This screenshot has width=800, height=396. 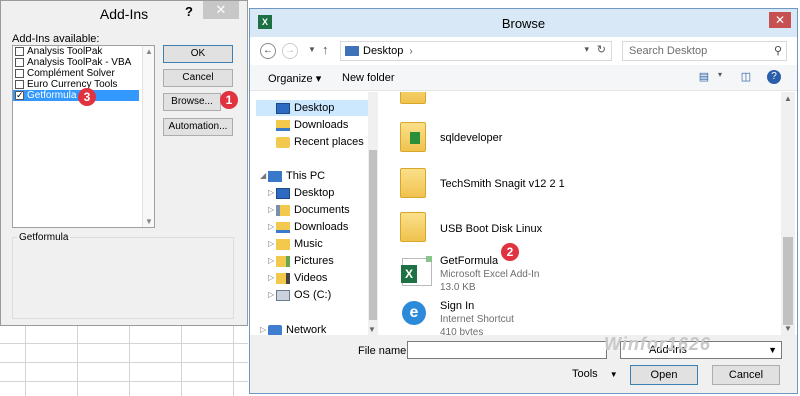 I want to click on drive-icon, so click(x=283, y=295).